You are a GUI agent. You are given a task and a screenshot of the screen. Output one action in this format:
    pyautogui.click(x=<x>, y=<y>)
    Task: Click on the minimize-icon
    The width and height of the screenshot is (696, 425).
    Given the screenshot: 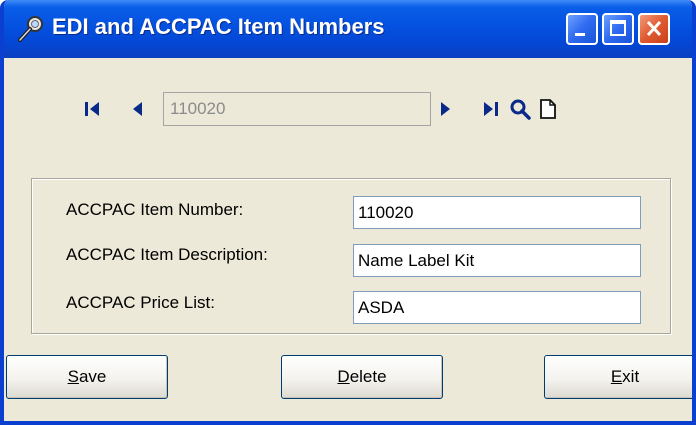 What is the action you would take?
    pyautogui.click(x=580, y=34)
    